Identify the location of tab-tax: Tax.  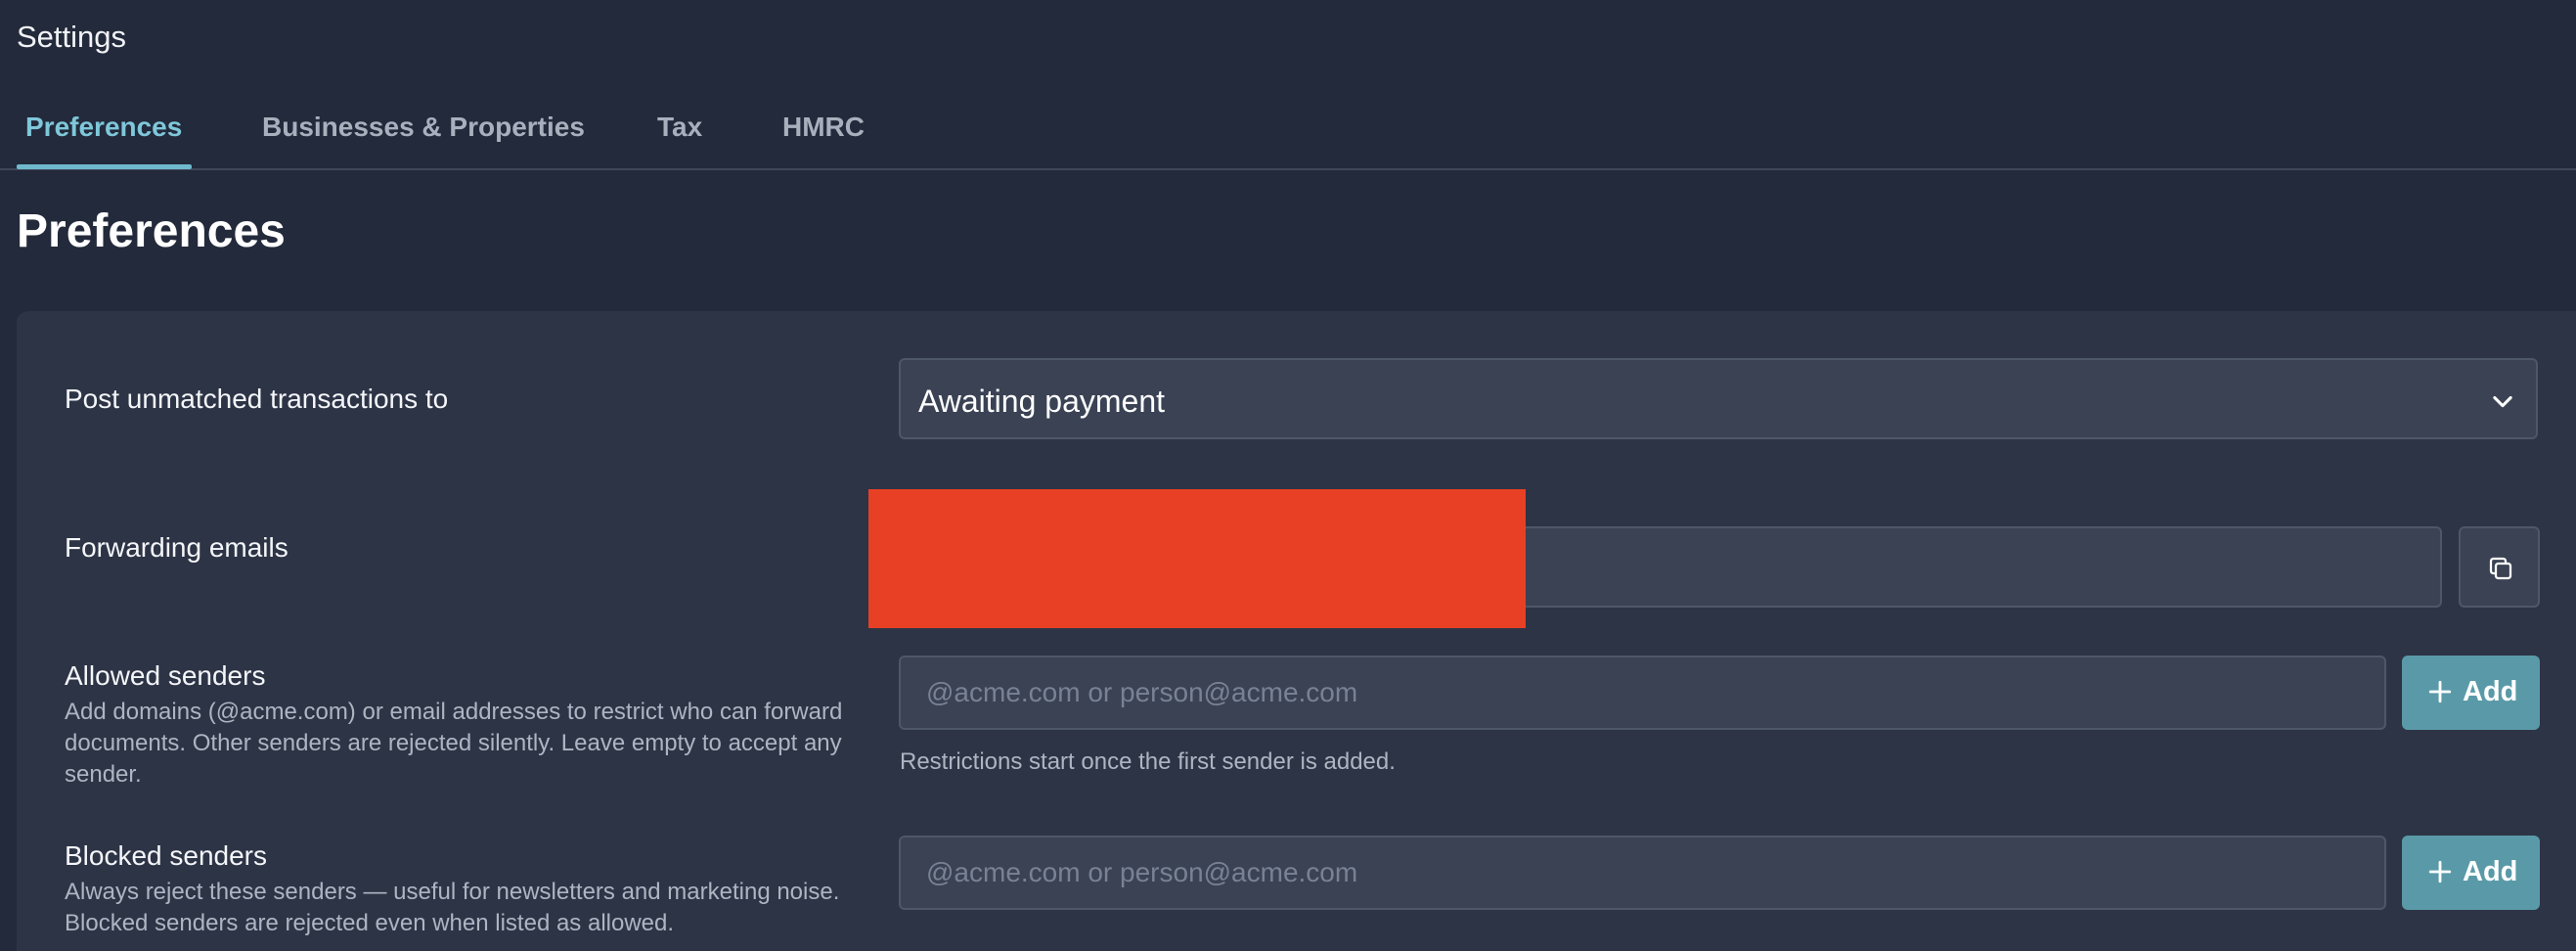
(679, 128).